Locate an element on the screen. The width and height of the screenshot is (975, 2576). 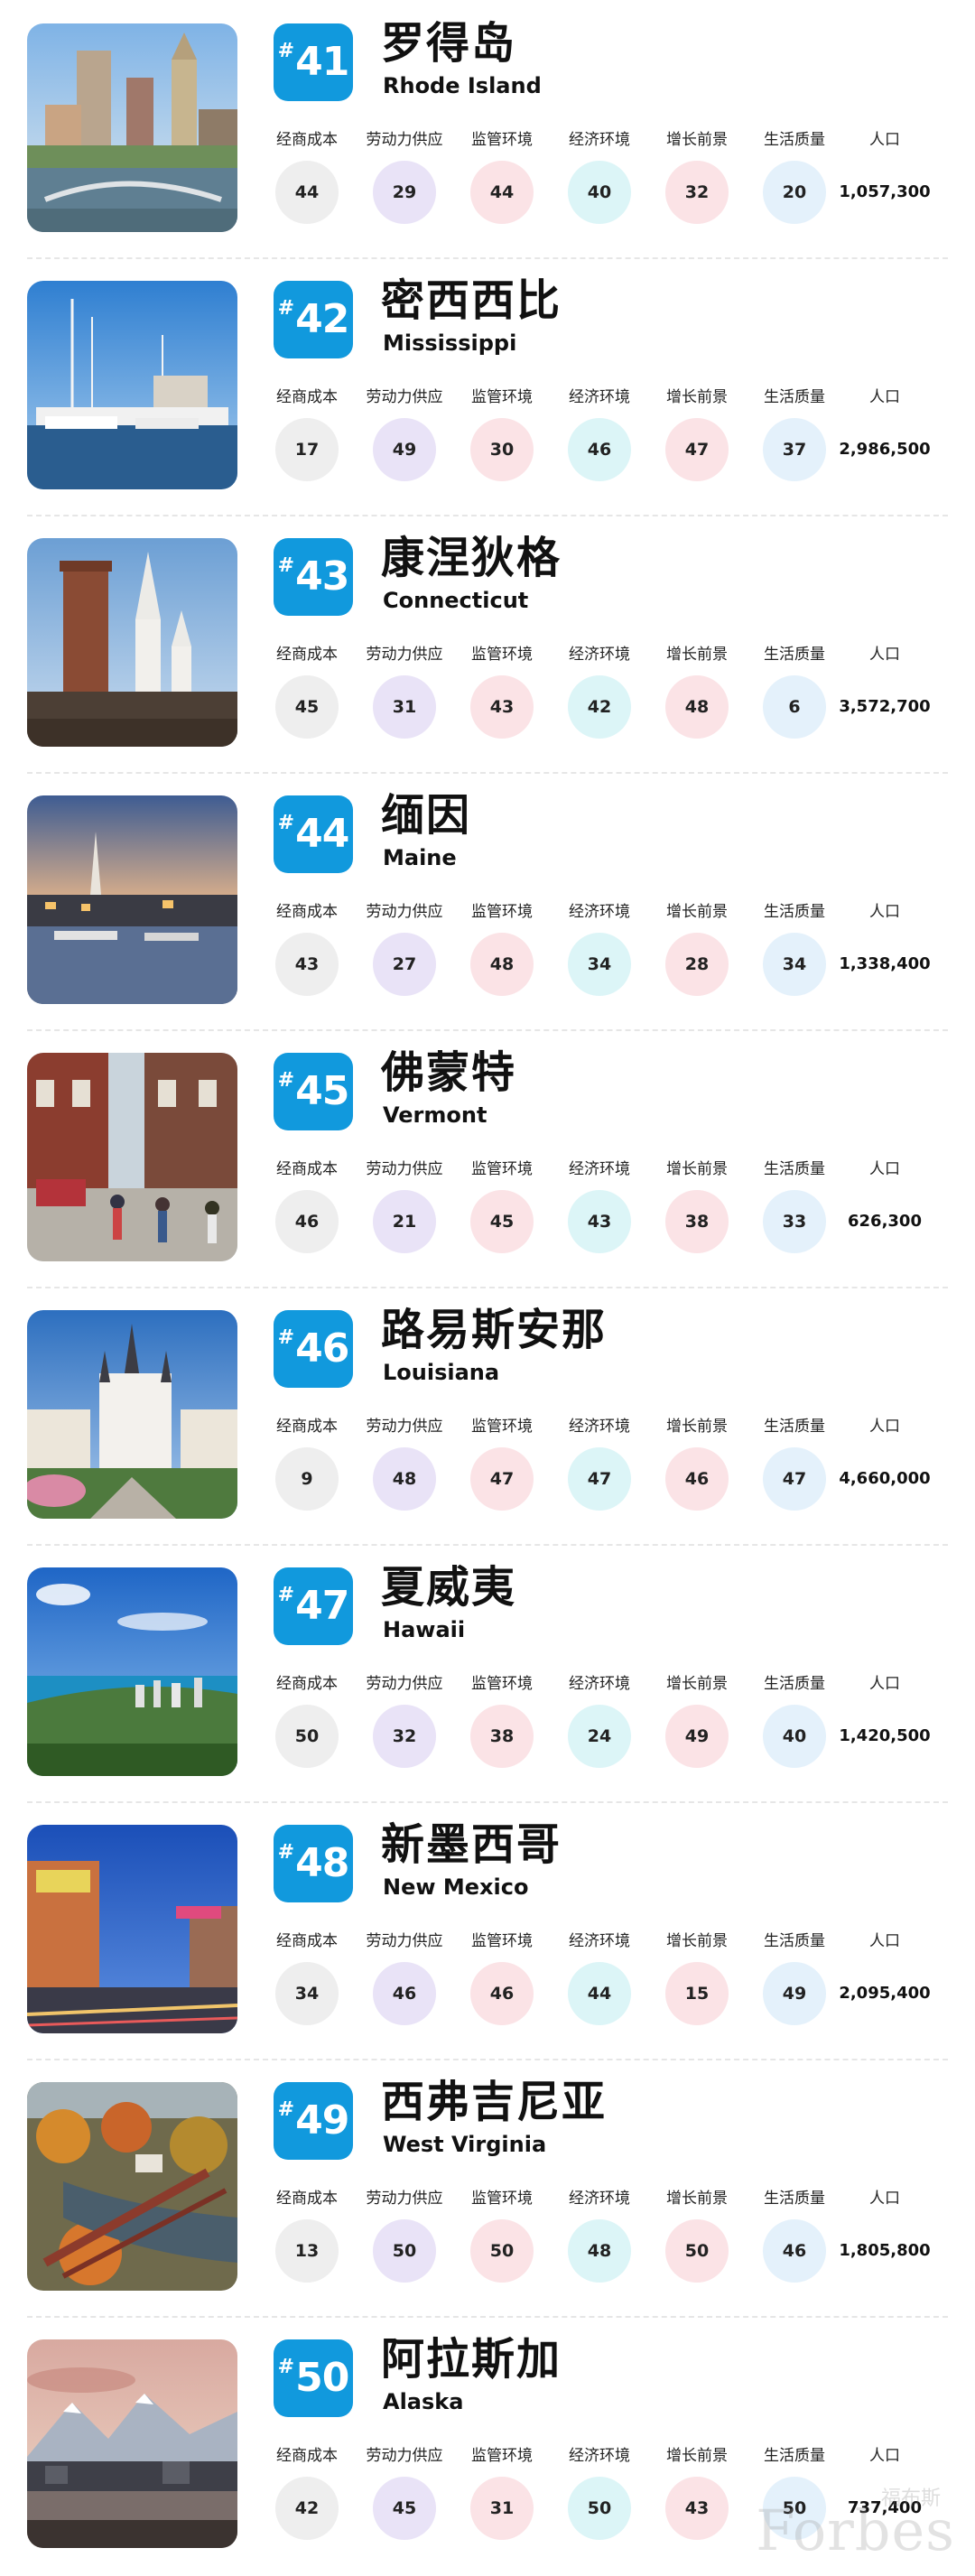
state-name-chinese: 西弗吉尼亚 is located at coordinates (495, 2102).